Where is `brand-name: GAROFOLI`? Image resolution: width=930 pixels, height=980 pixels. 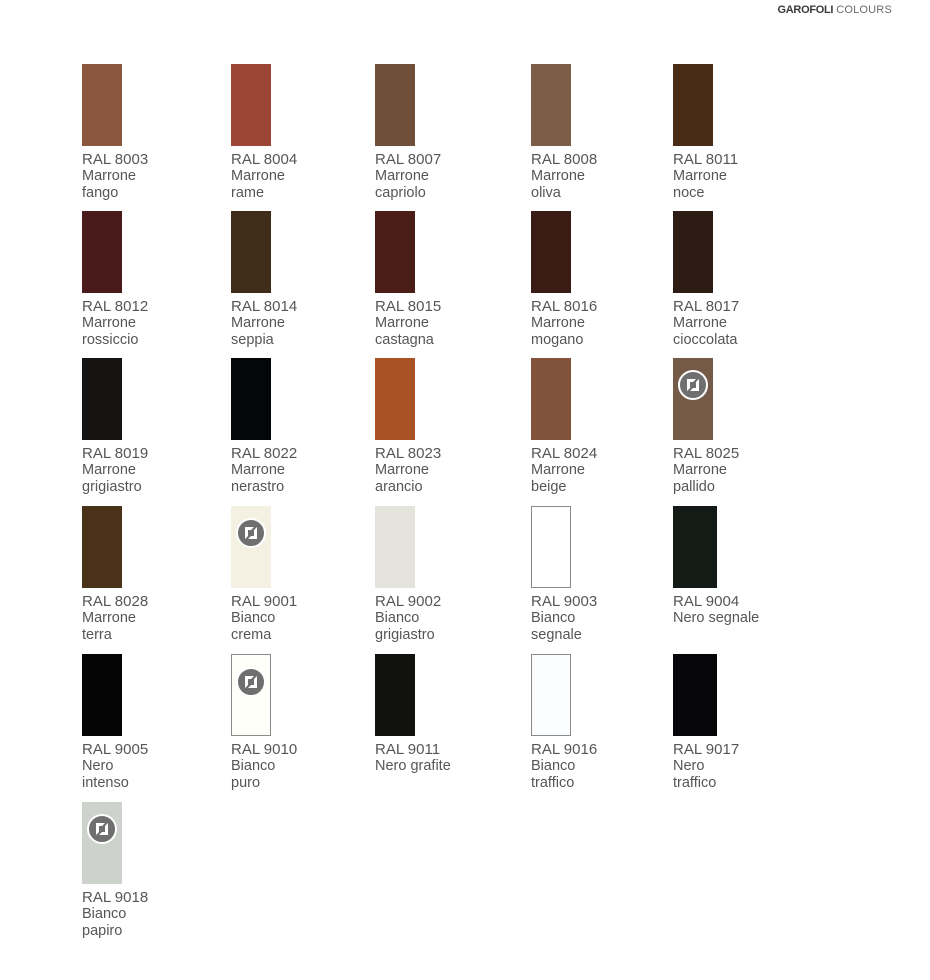 brand-name: GAROFOLI is located at coordinates (805, 10).